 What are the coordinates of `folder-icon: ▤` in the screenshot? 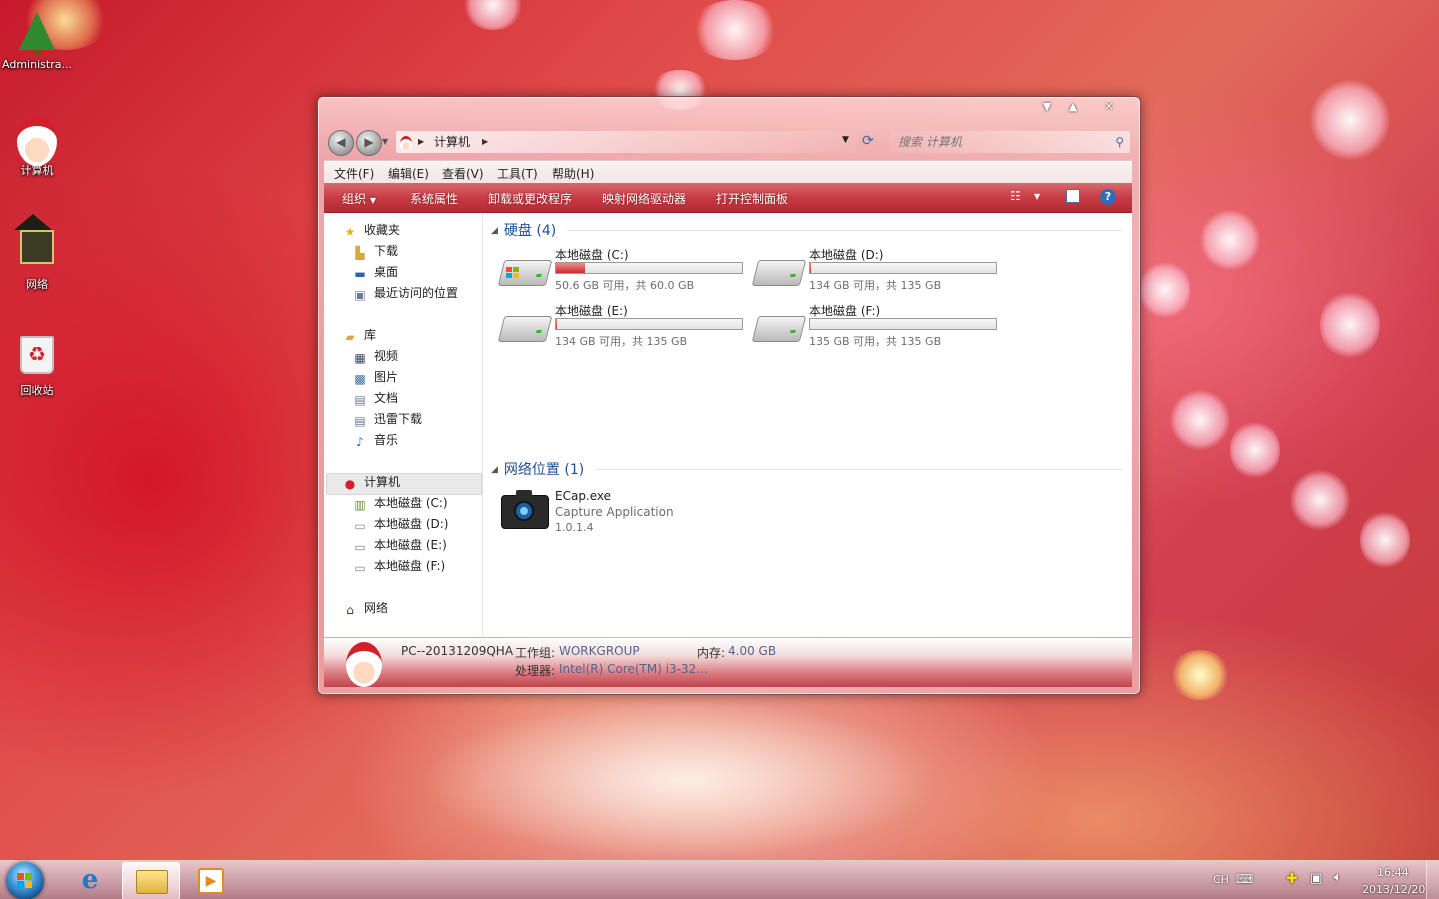 It's located at (360, 421).